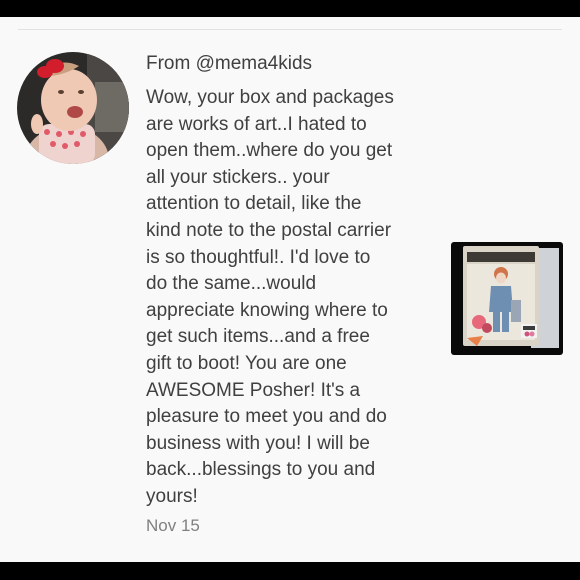 This screenshot has width=580, height=580. I want to click on review-message-line: yours!, so click(172, 496).